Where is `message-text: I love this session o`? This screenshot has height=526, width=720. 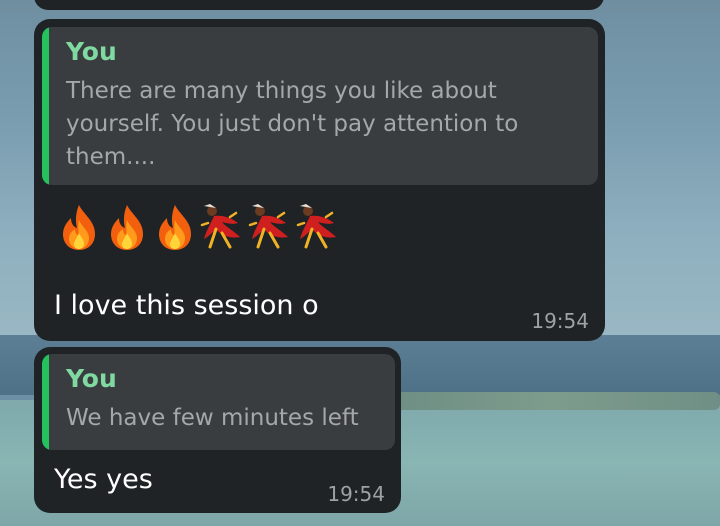 message-text: I love this session o is located at coordinates (186, 305).